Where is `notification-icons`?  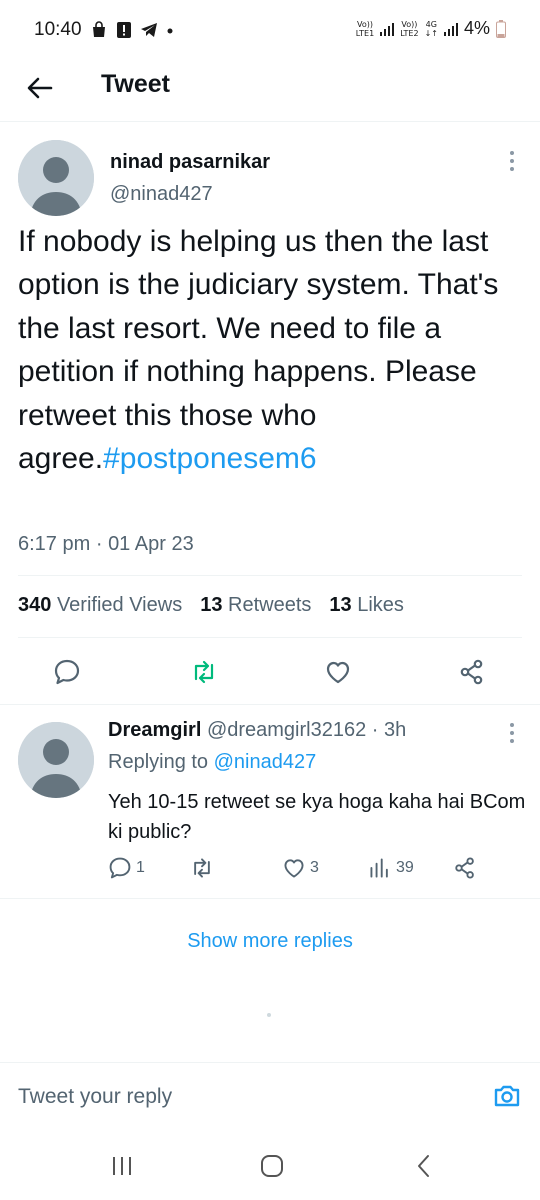
notification-icons is located at coordinates (132, 30).